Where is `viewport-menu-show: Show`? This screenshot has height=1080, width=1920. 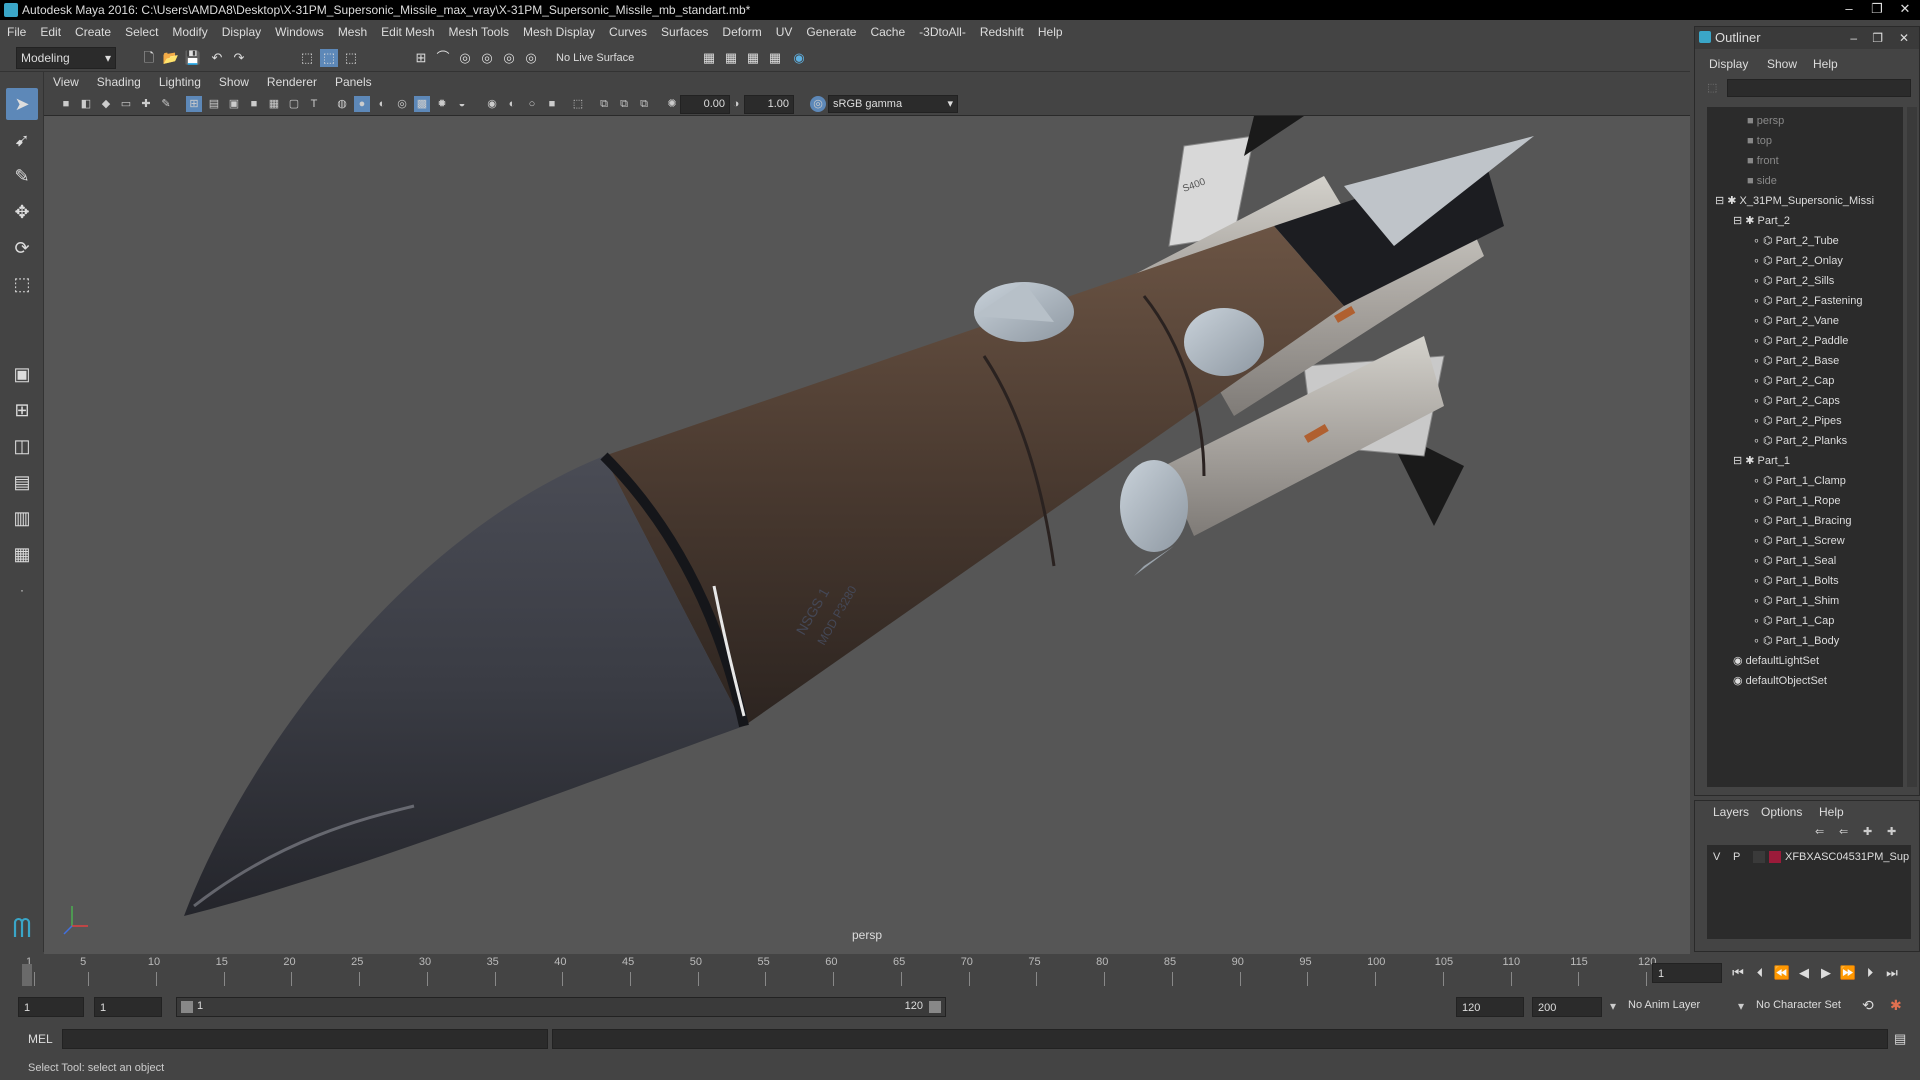
viewport-menu-show: Show is located at coordinates (234, 82).